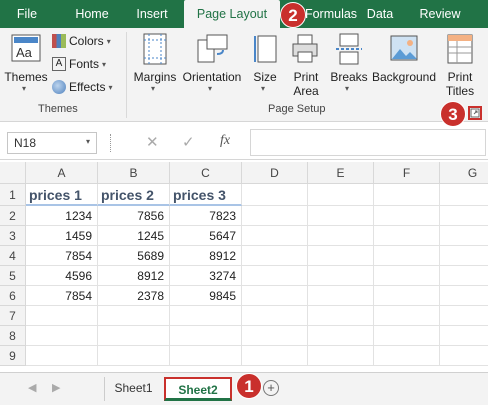 This screenshot has height=405, width=488. I want to click on cell-f2, so click(407, 216).